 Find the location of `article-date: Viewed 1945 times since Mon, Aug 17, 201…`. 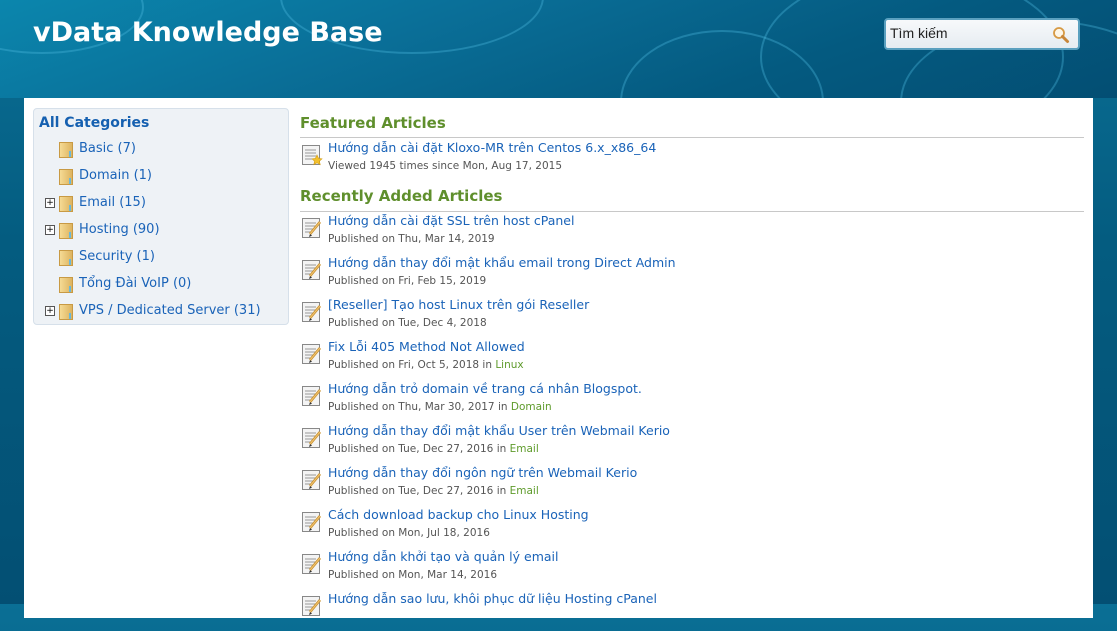

article-date: Viewed 1945 times since Mon, Aug 17, 201… is located at coordinates (445, 166).